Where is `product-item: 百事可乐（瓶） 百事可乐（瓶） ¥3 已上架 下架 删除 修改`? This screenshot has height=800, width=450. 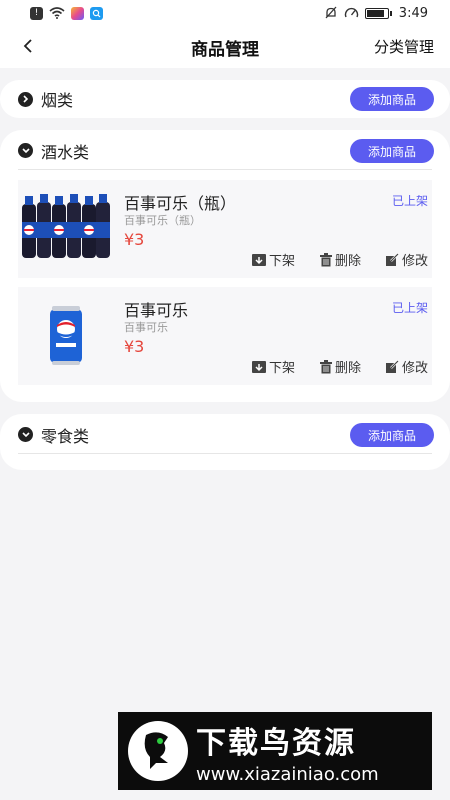 product-item: 百事可乐（瓶） 百事可乐（瓶） ¥3 已上架 下架 删除 修改 is located at coordinates (225, 229).